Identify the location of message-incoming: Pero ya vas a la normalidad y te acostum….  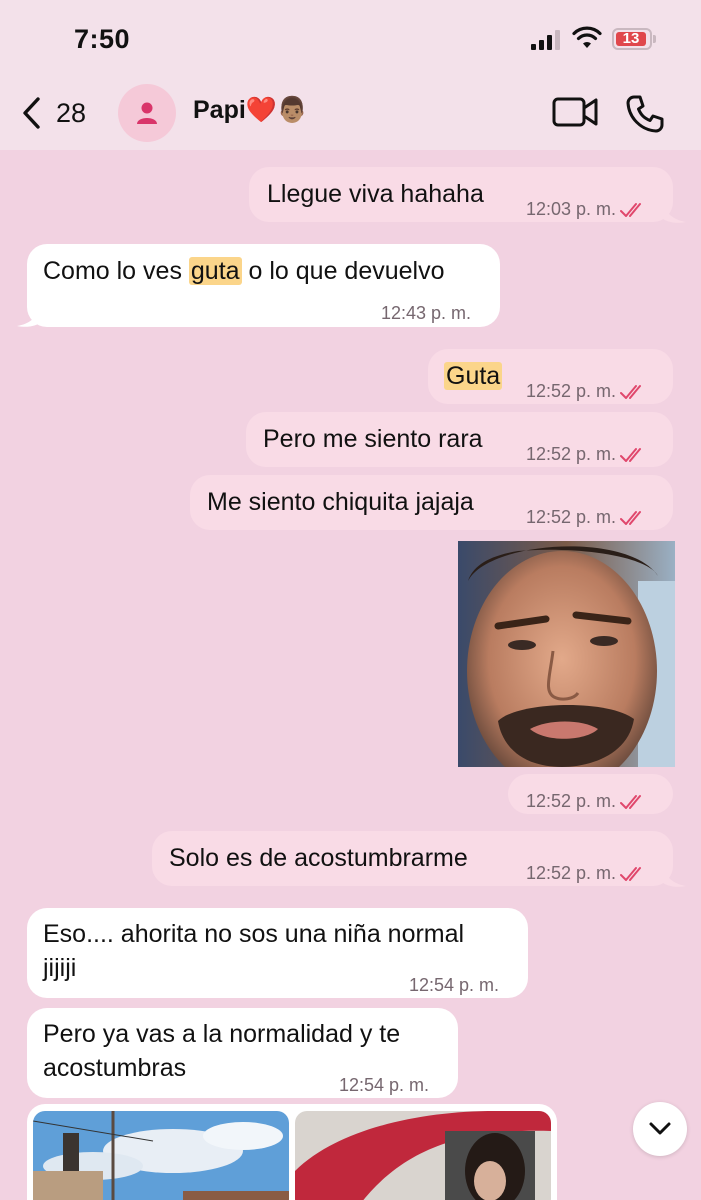
(242, 1053).